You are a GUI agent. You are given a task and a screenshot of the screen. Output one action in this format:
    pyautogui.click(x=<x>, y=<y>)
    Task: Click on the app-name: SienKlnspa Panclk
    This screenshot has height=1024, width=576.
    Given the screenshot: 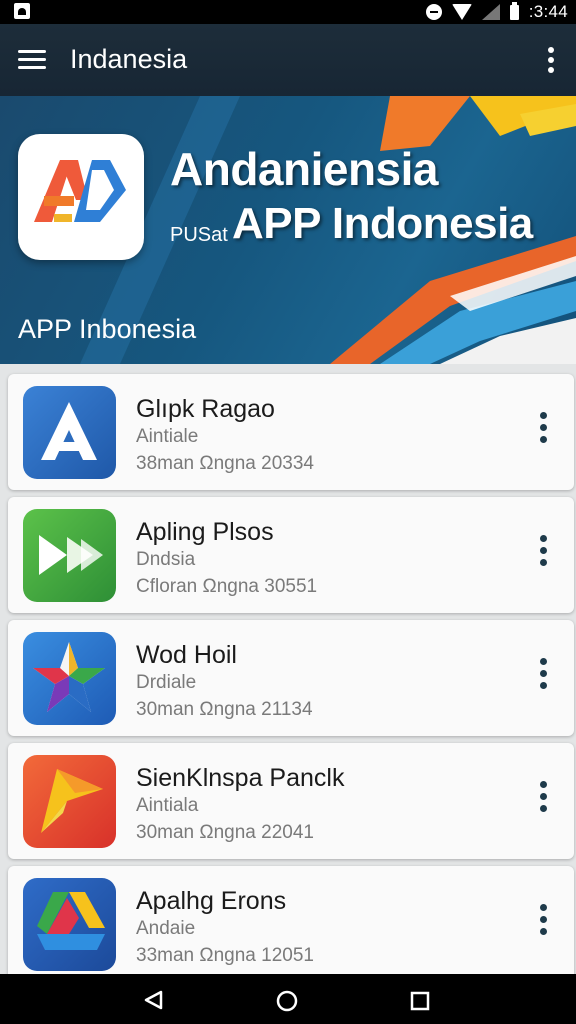 What is the action you would take?
    pyautogui.click(x=240, y=778)
    